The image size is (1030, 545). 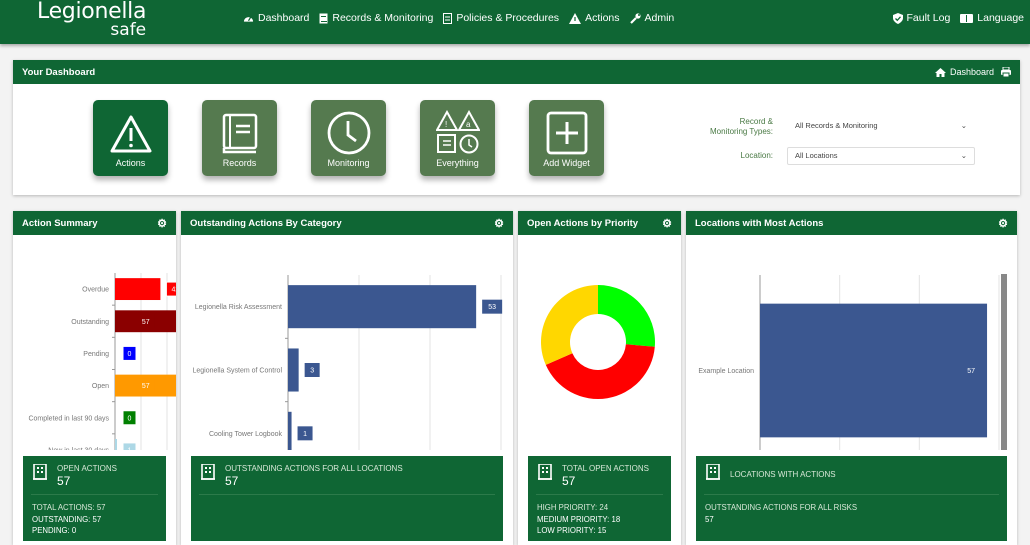 What do you see at coordinates (266, 223) in the screenshot?
I see `widget-title: Outstanding Actions By Category` at bounding box center [266, 223].